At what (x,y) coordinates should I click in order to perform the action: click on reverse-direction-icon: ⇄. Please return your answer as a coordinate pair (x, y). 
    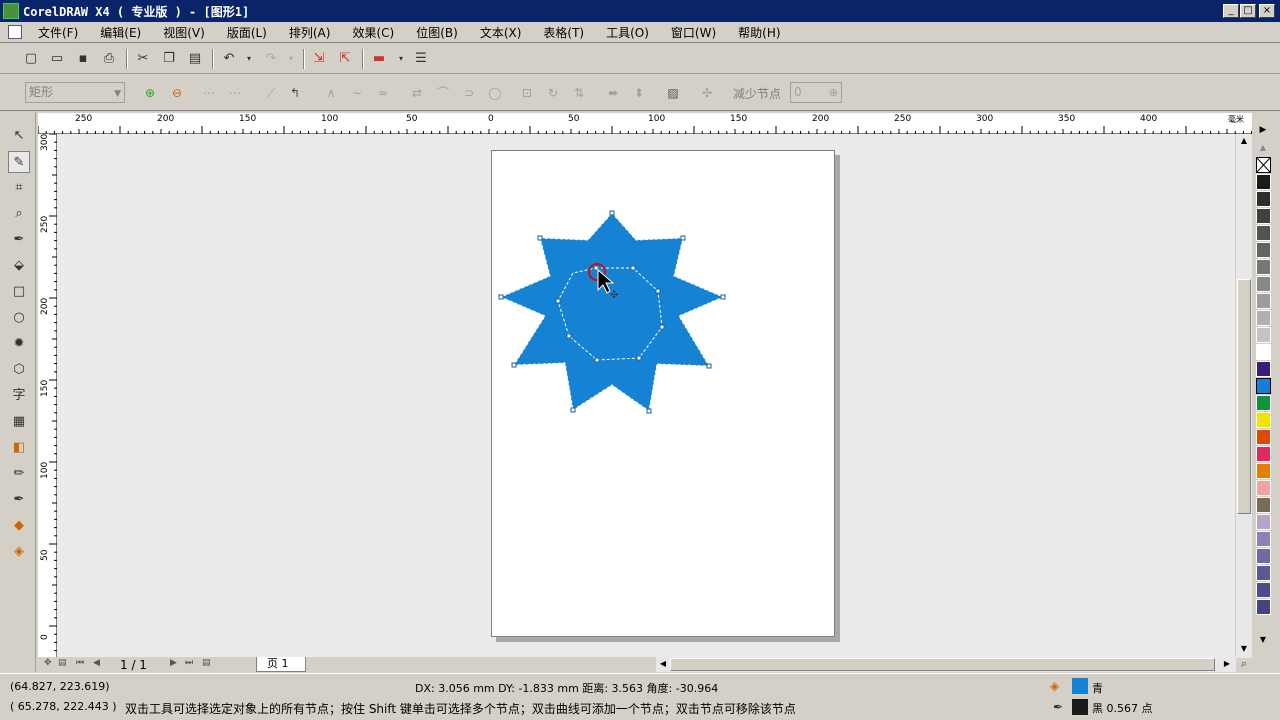
    Looking at the image, I should click on (417, 93).